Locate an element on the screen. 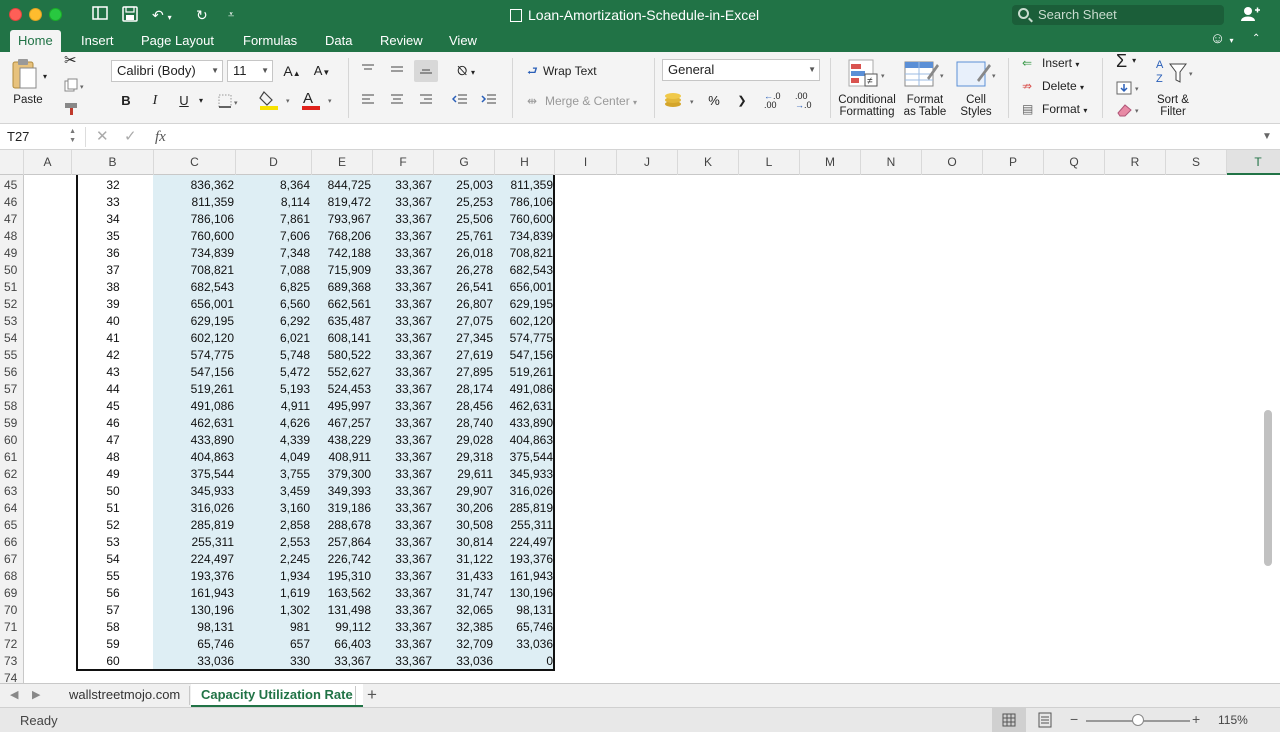 This screenshot has width=1280, height=732. paste-clipboard-icon is located at coordinates (24, 76).